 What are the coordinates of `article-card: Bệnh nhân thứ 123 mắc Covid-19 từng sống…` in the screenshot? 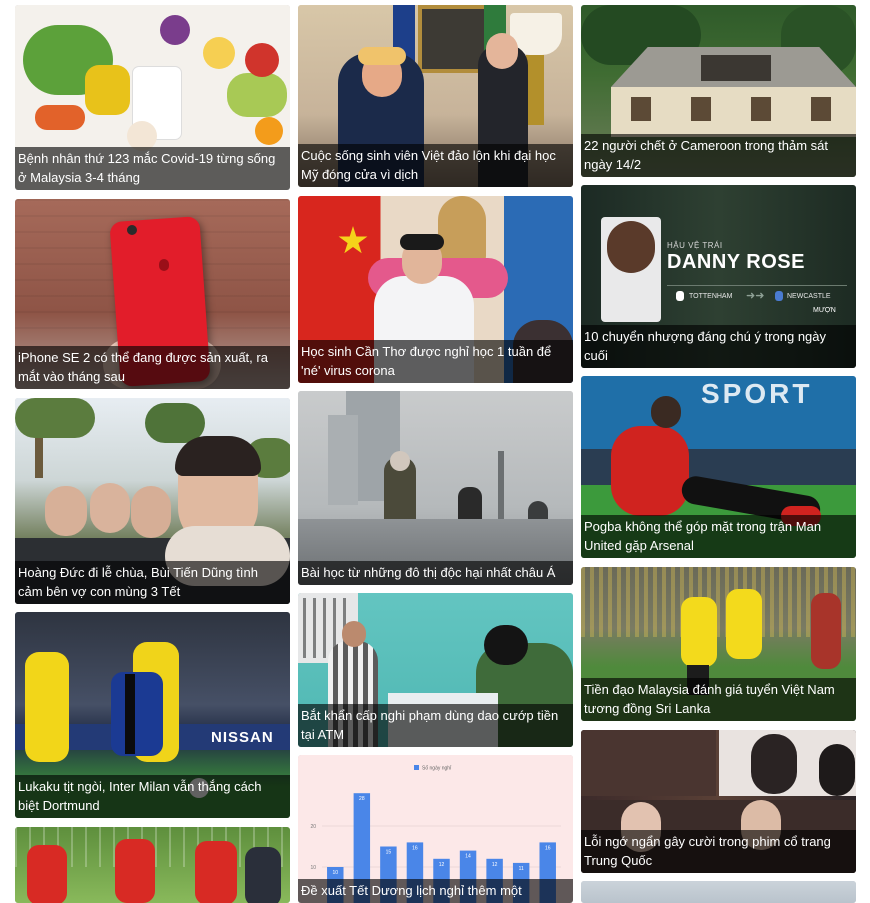 It's located at (152, 97).